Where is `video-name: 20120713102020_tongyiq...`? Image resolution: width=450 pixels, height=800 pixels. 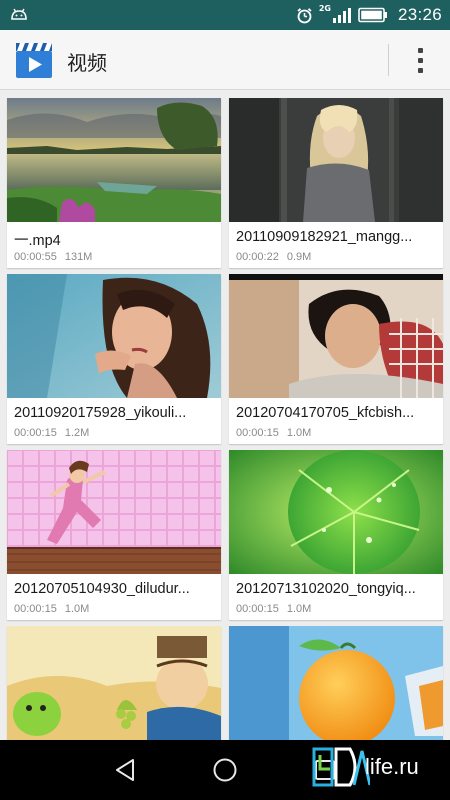
video-name: 20120713102020_tongyiq... is located at coordinates (326, 589).